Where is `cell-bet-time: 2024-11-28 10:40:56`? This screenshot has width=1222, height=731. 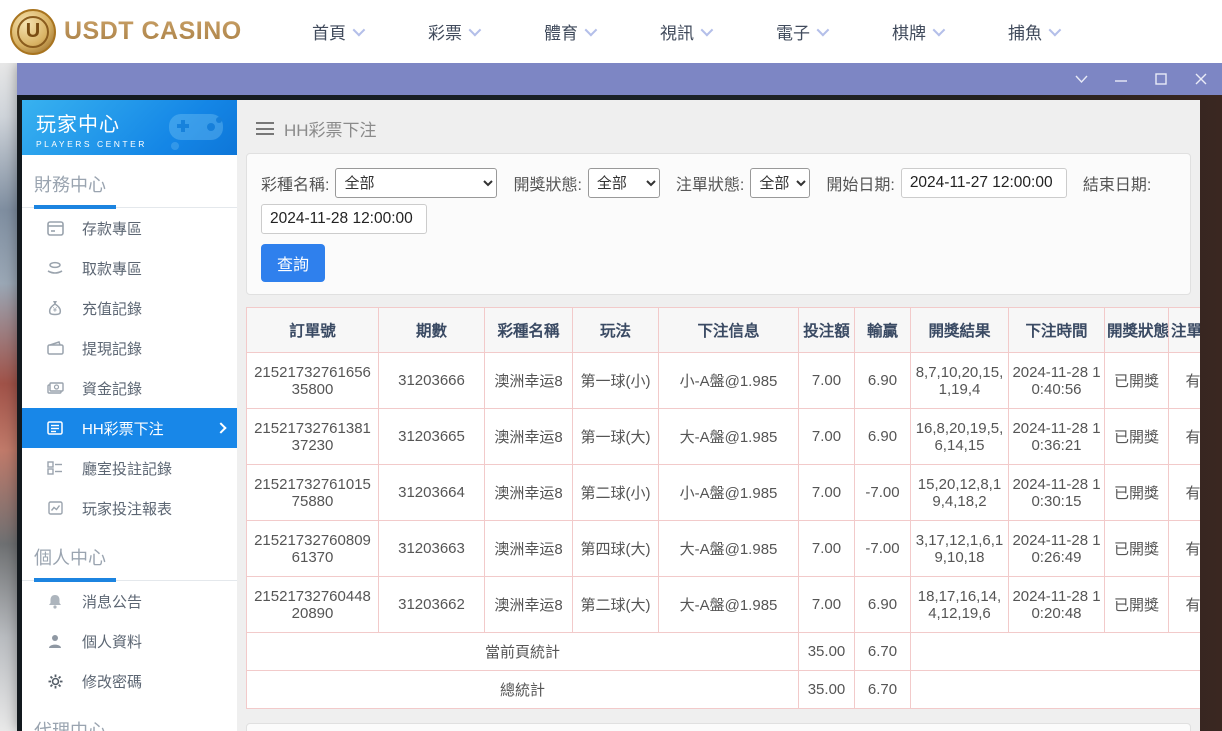 cell-bet-time: 2024-11-28 10:40:56 is located at coordinates (1056, 380).